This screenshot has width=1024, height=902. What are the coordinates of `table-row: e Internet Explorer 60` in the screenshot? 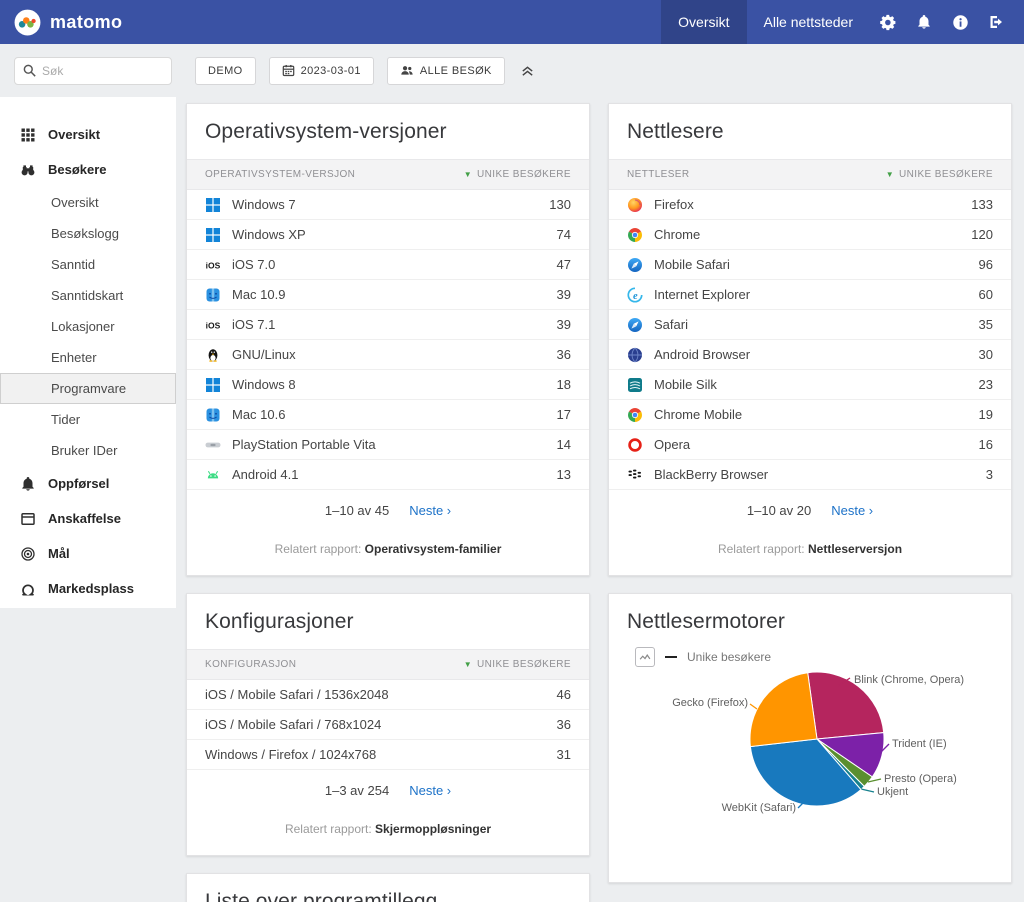 It's located at (810, 295).